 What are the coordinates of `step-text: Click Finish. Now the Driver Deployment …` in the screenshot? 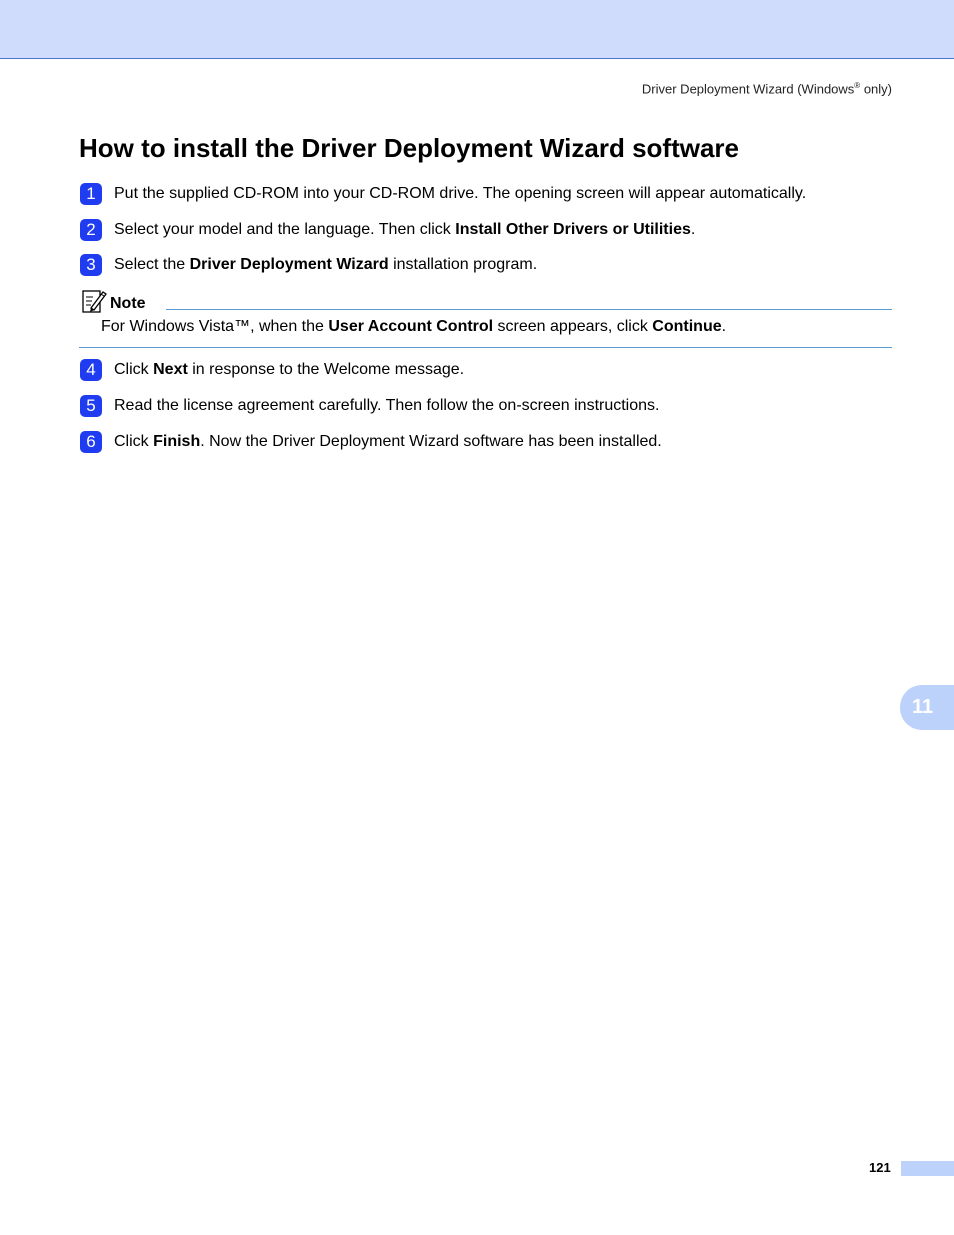 It's located at (388, 441).